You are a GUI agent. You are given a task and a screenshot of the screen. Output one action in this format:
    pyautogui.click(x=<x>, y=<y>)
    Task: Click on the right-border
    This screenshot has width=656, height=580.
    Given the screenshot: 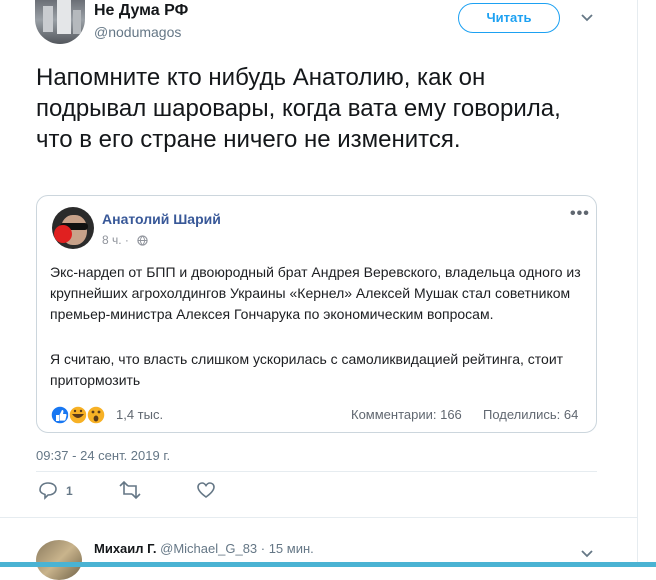 What is the action you would take?
    pyautogui.click(x=637, y=283)
    